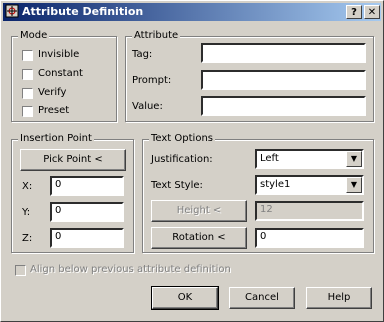 This screenshot has height=322, width=384. I want to click on x-input: 0, so click(87, 186).